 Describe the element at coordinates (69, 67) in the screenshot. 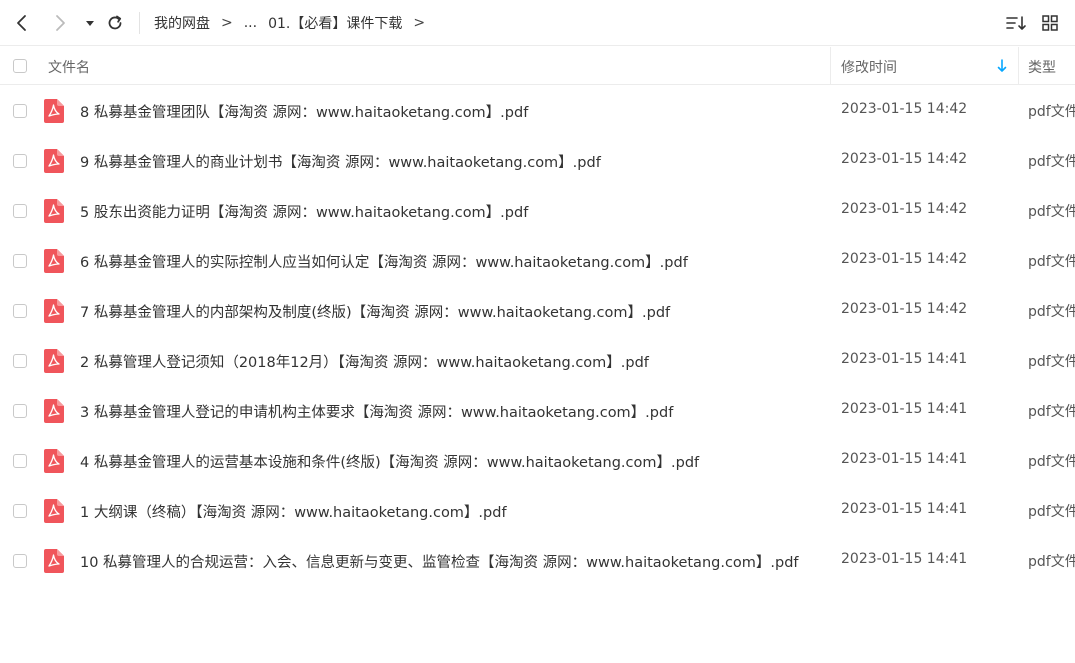

I see `column-header-name: 文件名` at that location.